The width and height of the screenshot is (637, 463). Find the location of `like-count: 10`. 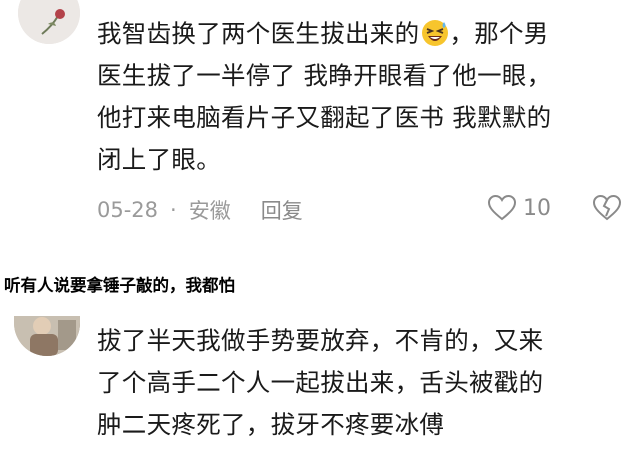

like-count: 10 is located at coordinates (537, 208).